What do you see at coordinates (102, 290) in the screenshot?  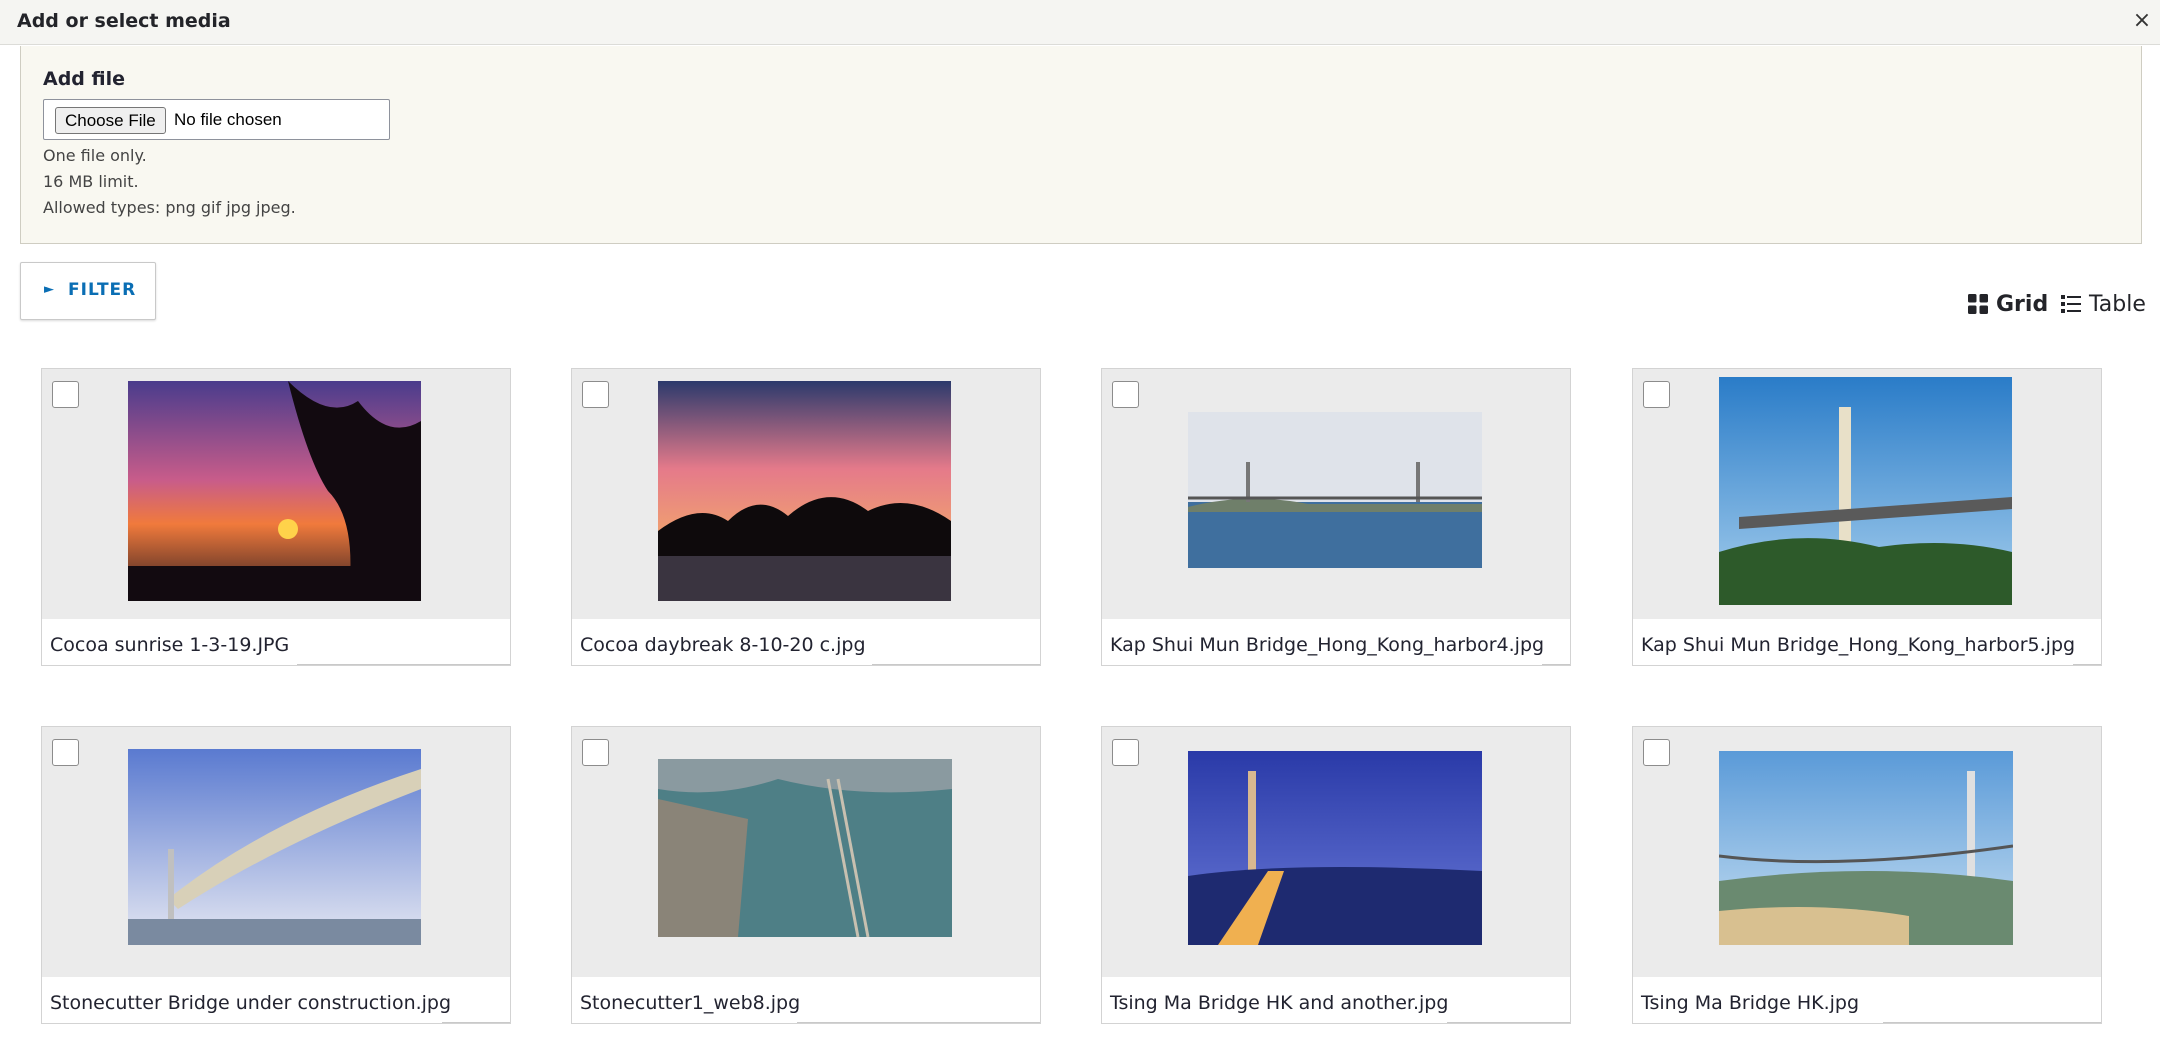 I see `filter-label: FILTER` at bounding box center [102, 290].